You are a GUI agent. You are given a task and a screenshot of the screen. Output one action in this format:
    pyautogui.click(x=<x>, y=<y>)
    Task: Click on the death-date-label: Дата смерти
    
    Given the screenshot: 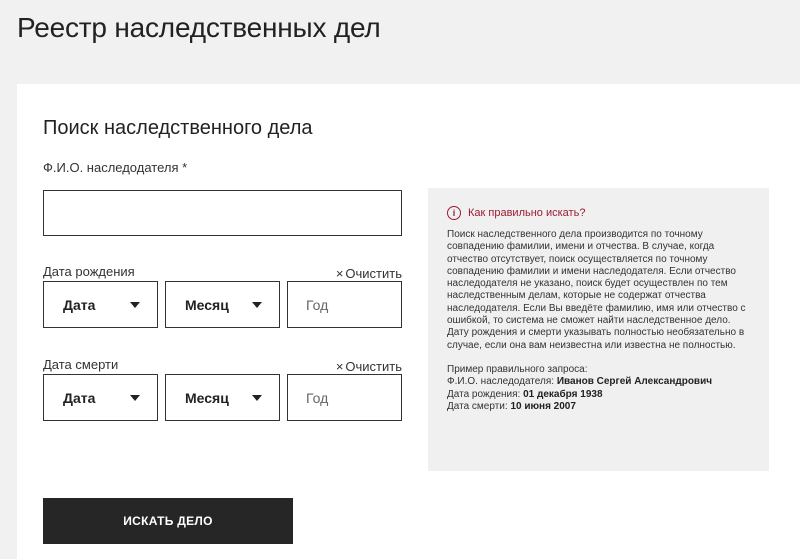 What is the action you would take?
    pyautogui.click(x=81, y=364)
    